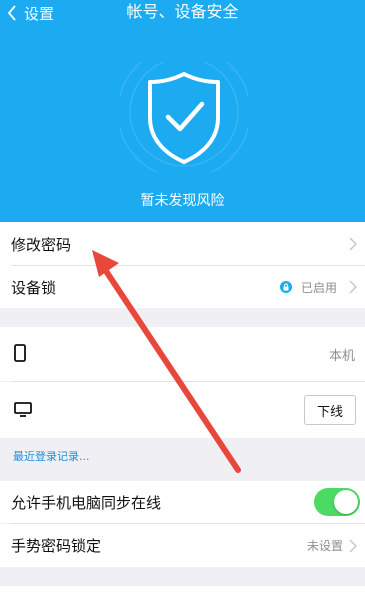  Describe the element at coordinates (182, 244) in the screenshot. I see `change-password-row: 修改密码` at that location.